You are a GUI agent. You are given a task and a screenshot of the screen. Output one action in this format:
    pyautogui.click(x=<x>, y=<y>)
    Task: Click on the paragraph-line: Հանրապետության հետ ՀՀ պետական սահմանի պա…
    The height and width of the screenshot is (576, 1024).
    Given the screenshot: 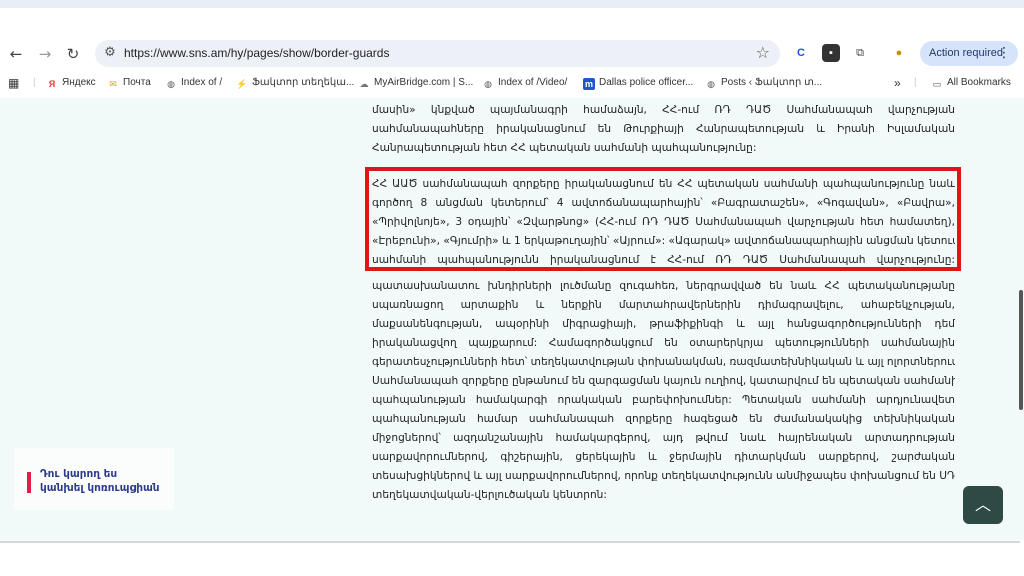 What is the action you would take?
    pyautogui.click(x=564, y=148)
    